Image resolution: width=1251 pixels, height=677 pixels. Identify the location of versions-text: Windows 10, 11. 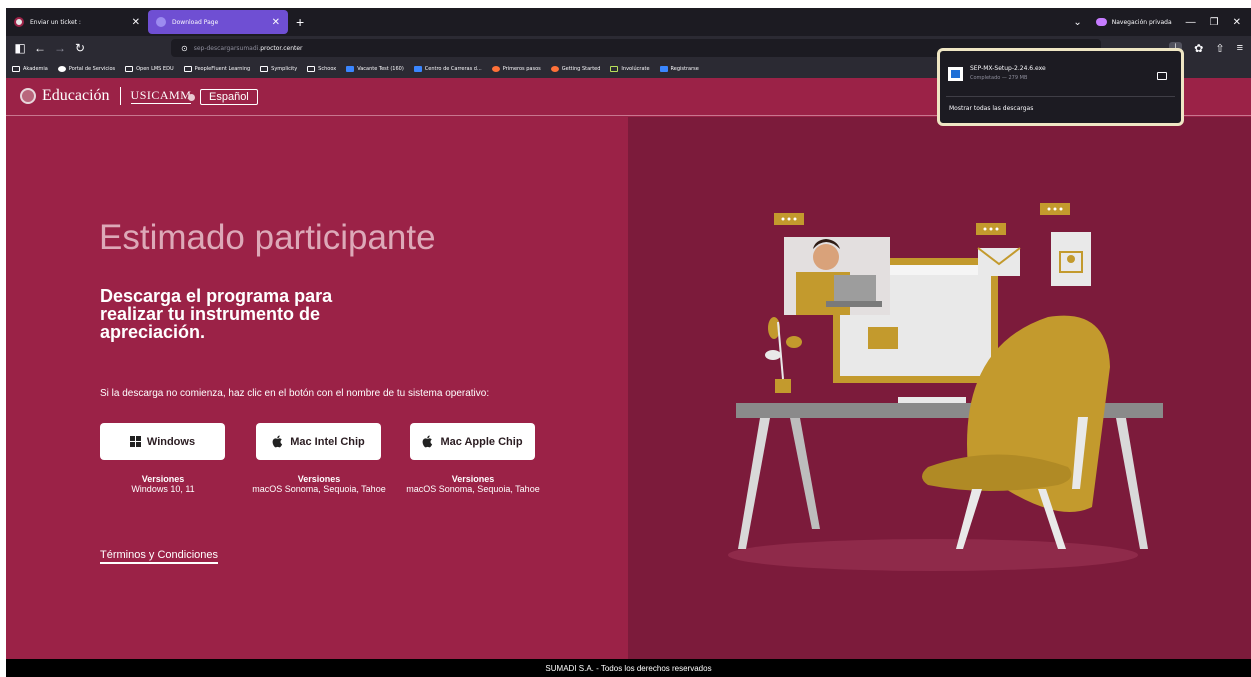
(163, 489).